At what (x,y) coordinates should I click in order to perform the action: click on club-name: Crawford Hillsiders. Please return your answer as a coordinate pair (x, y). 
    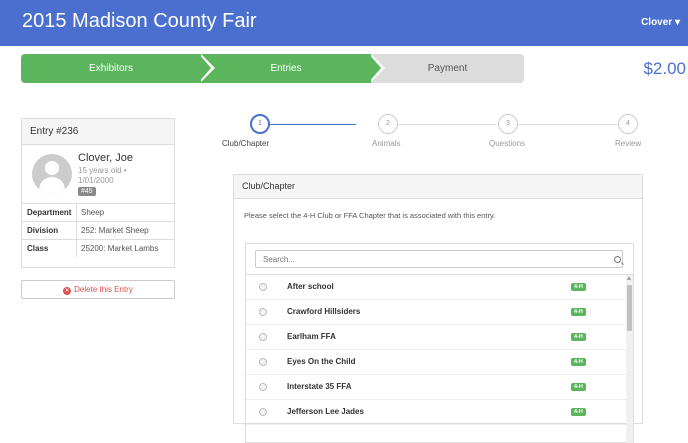
    Looking at the image, I should click on (324, 311).